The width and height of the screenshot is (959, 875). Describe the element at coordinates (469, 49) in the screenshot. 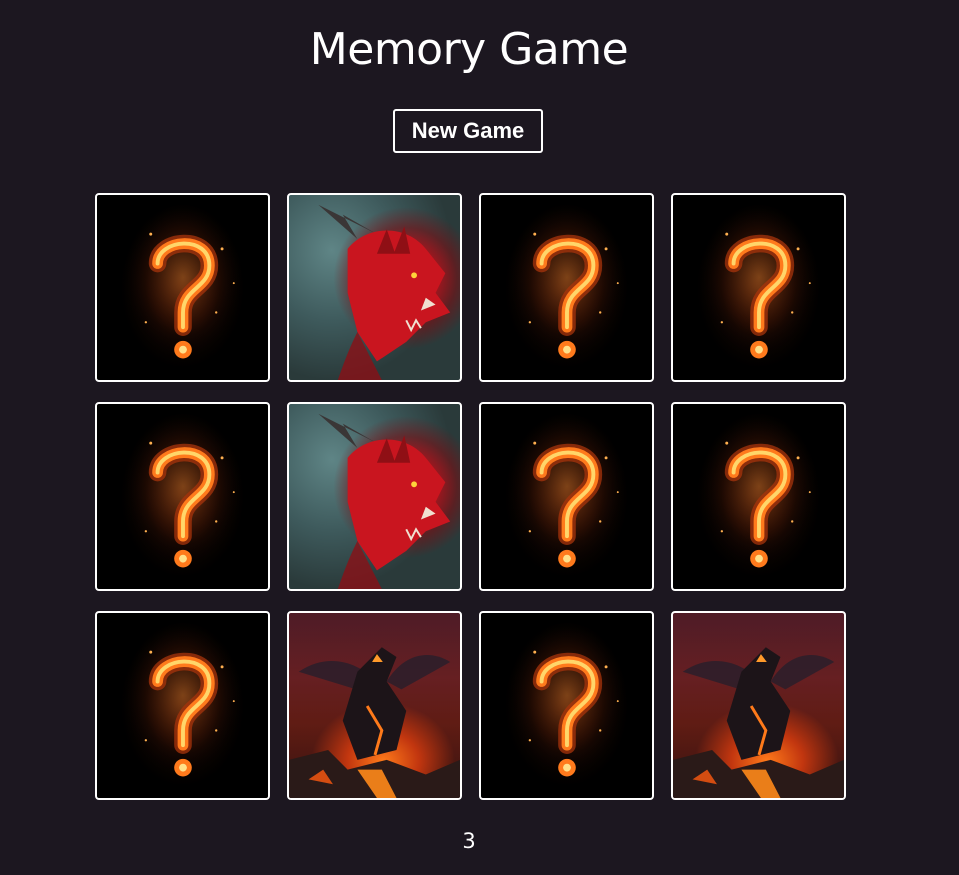

I see `page-title: Memory Game` at that location.